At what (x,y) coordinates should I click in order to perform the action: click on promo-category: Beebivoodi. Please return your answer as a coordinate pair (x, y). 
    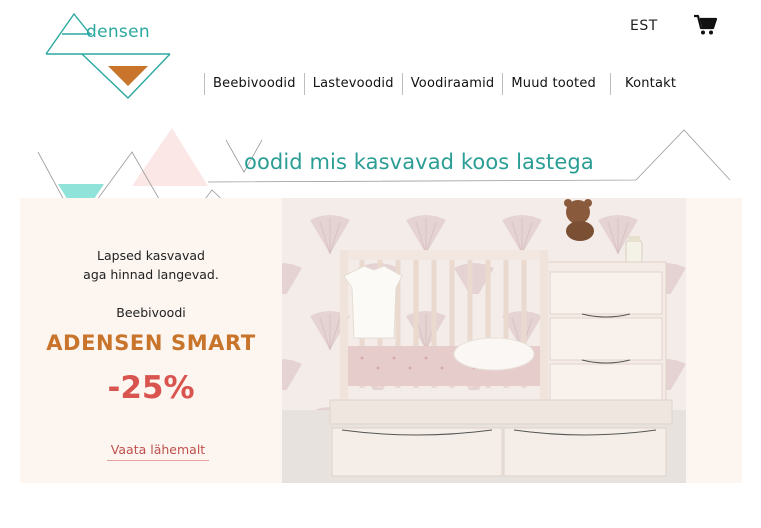
    Looking at the image, I should click on (151, 312).